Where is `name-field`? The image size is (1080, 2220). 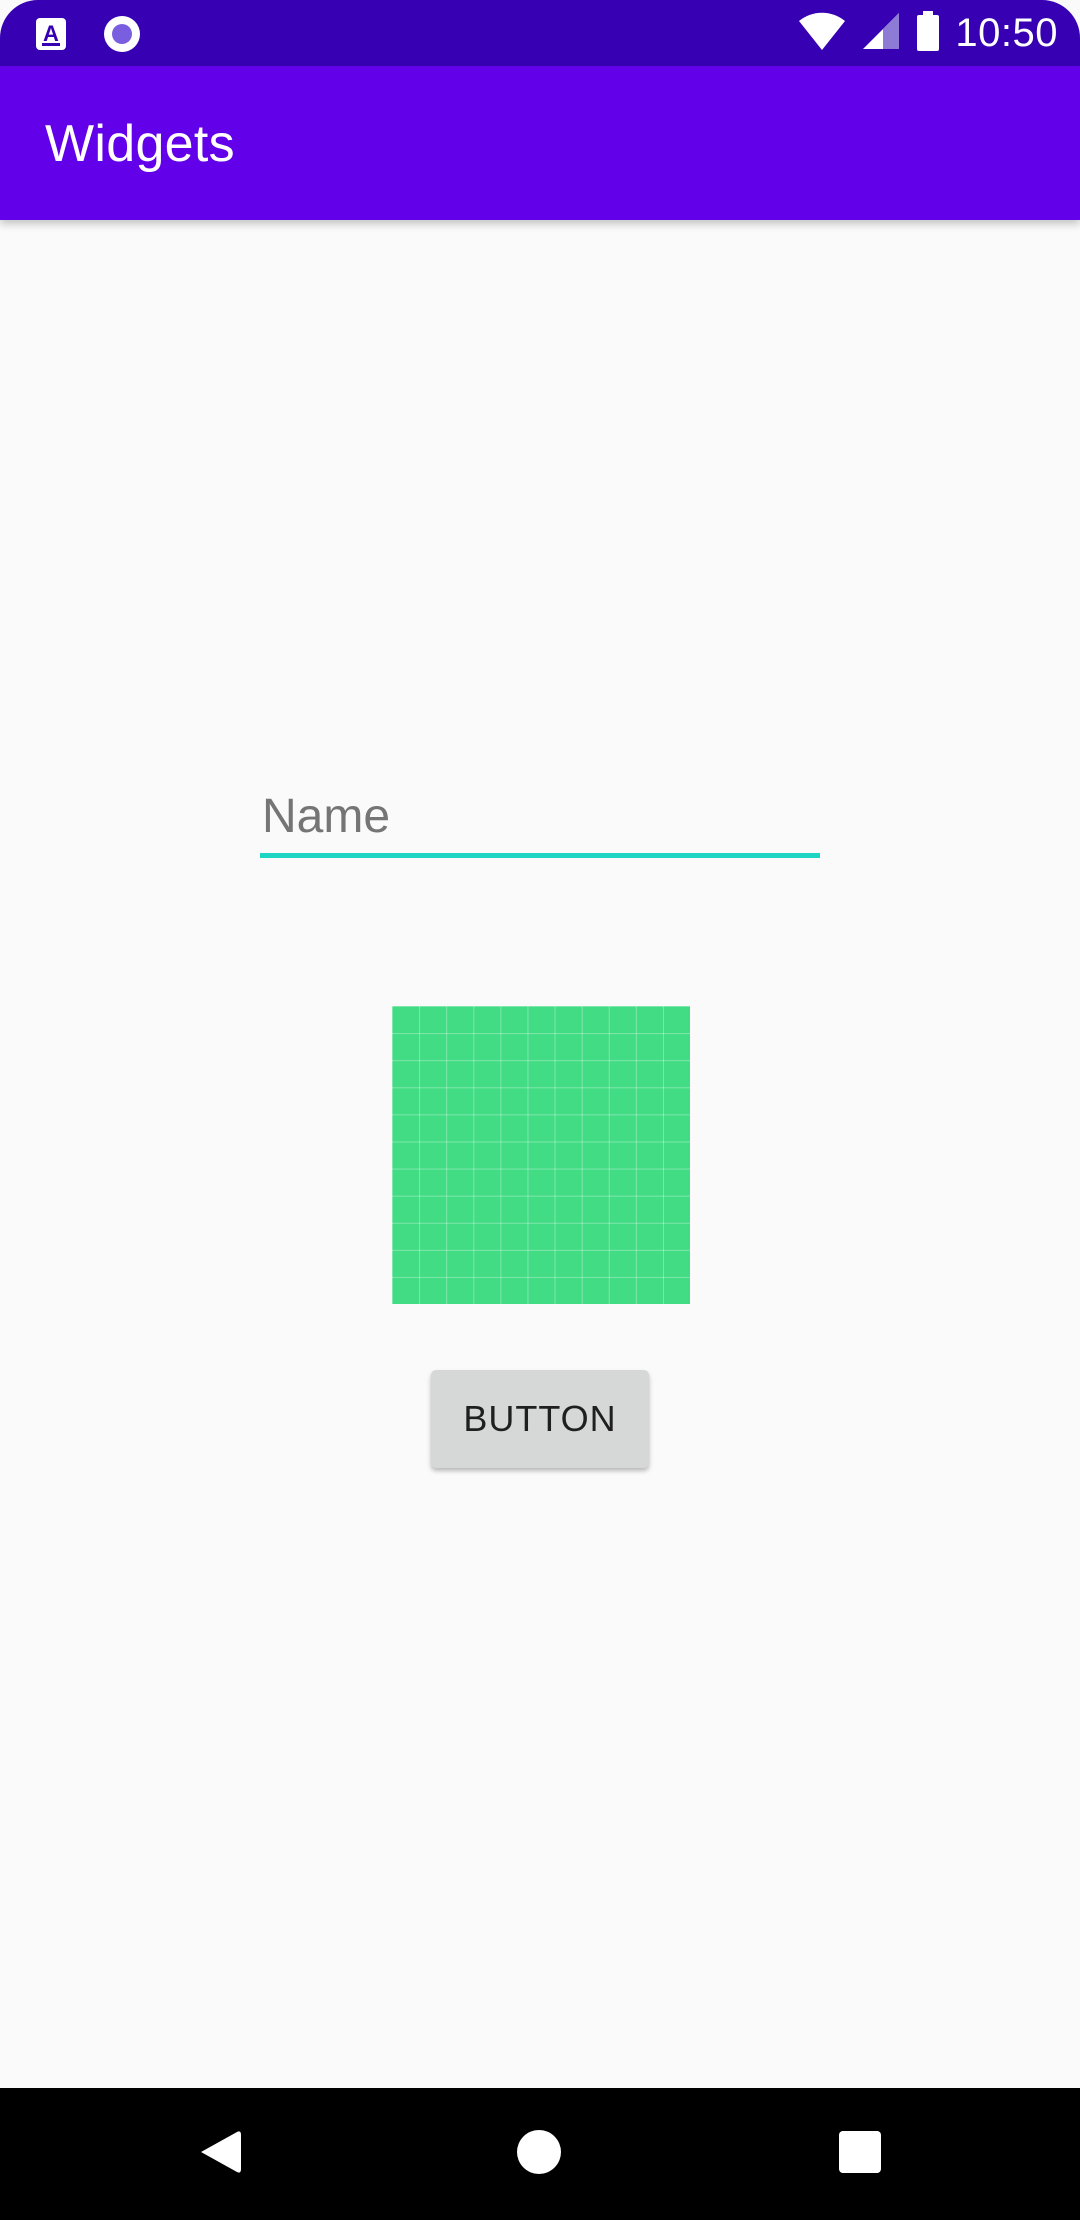
name-field is located at coordinates (540, 821).